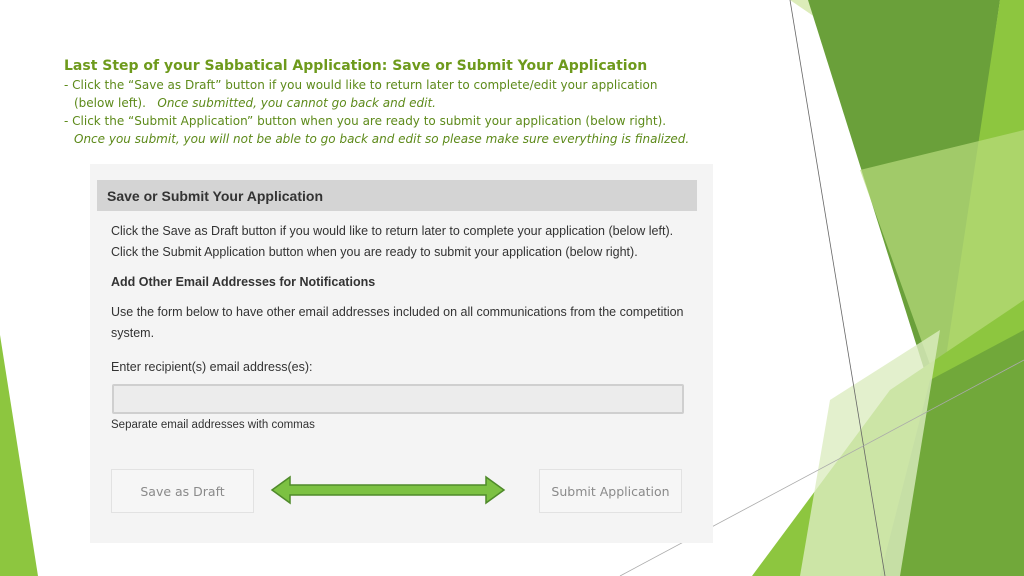 The image size is (1024, 576). I want to click on left-green-shape, so click(19, 455).